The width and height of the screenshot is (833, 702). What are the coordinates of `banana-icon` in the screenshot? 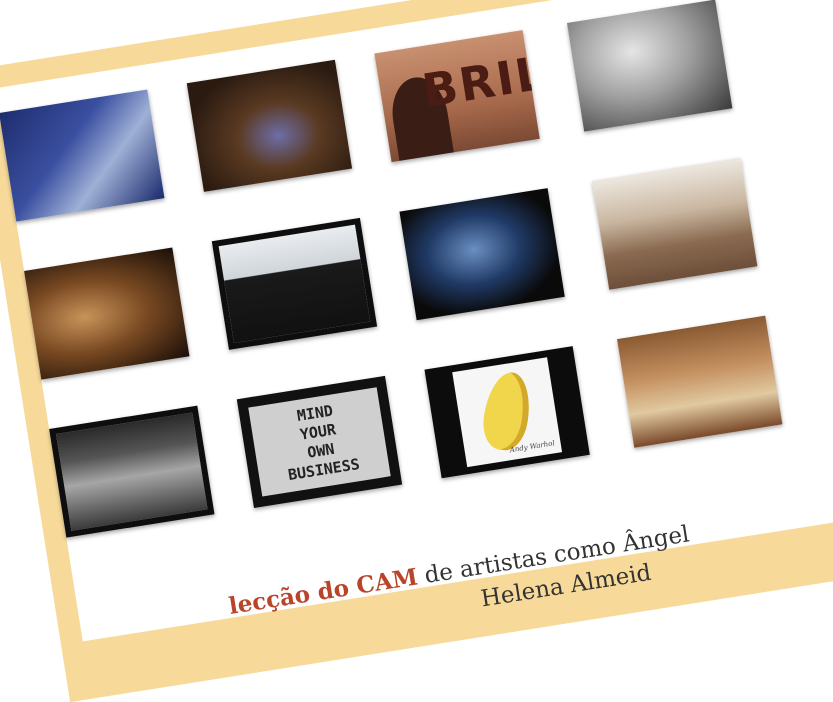 It's located at (507, 411).